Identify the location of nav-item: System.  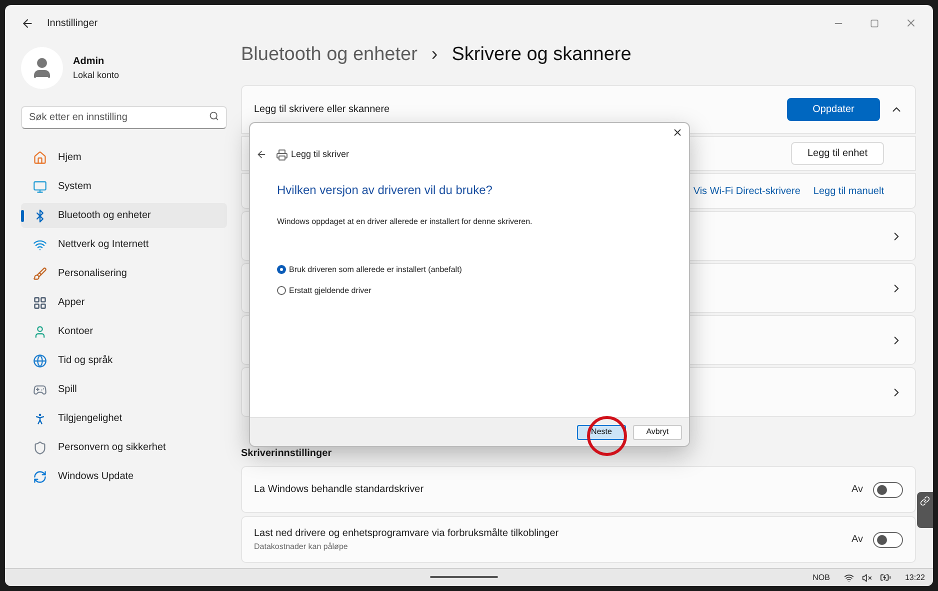
(124, 186).